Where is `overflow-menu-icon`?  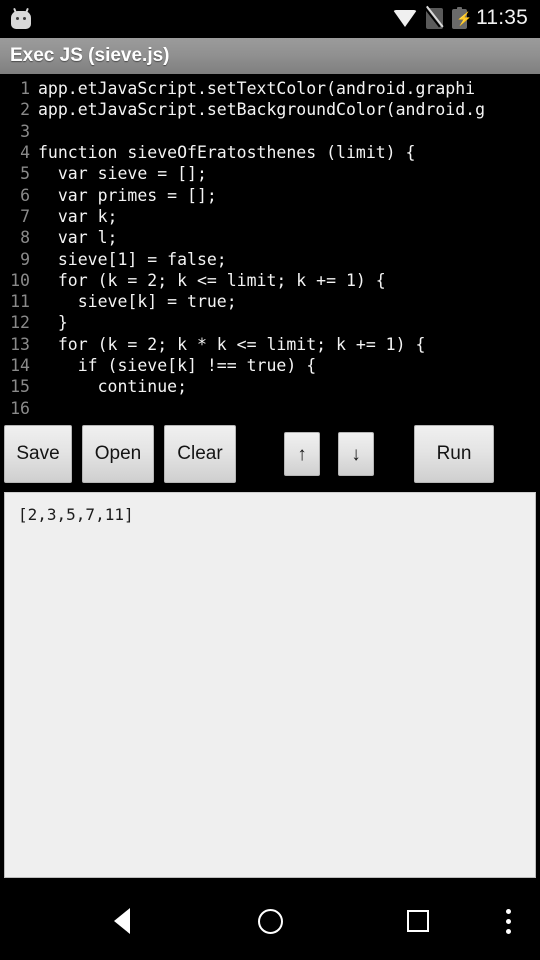 overflow-menu-icon is located at coordinates (508, 921).